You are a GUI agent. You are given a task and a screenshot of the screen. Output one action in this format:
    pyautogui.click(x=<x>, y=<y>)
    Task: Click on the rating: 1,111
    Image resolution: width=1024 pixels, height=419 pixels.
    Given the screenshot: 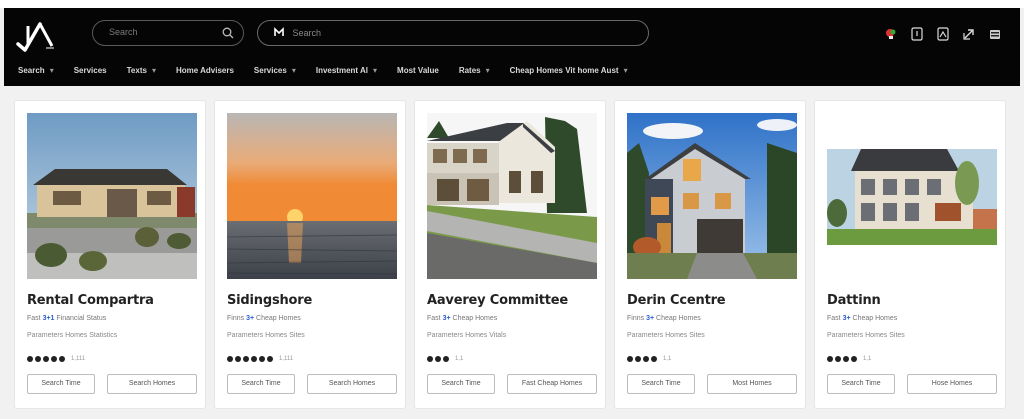 What is the action you would take?
    pyautogui.click(x=260, y=359)
    